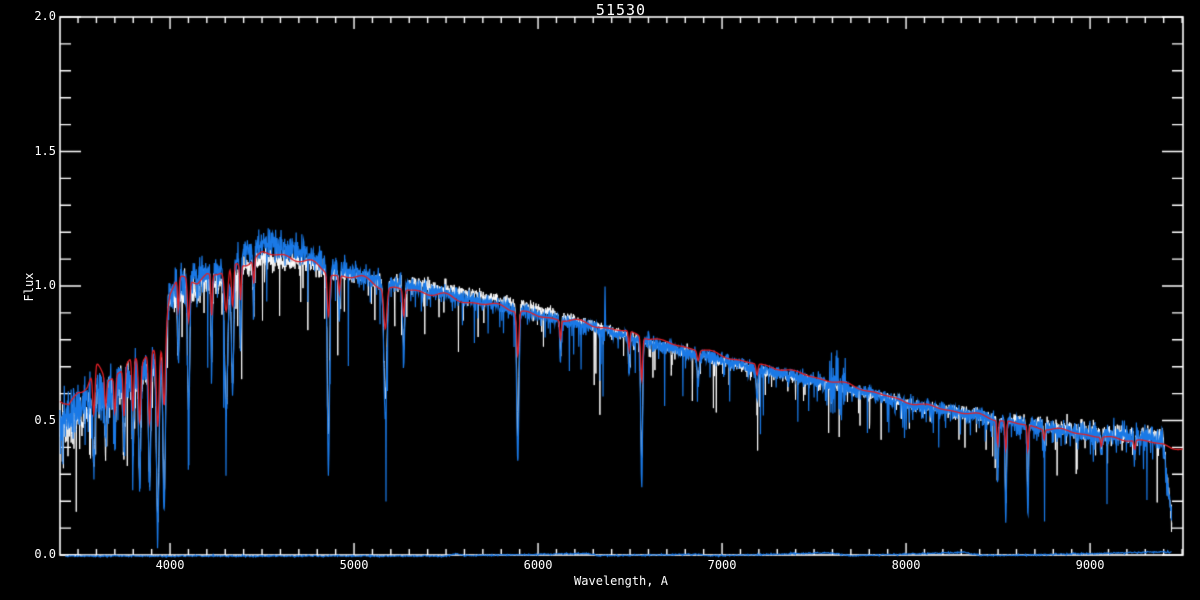 The height and width of the screenshot is (600, 1200). I want to click on chart-title: 51530, so click(621, 10).